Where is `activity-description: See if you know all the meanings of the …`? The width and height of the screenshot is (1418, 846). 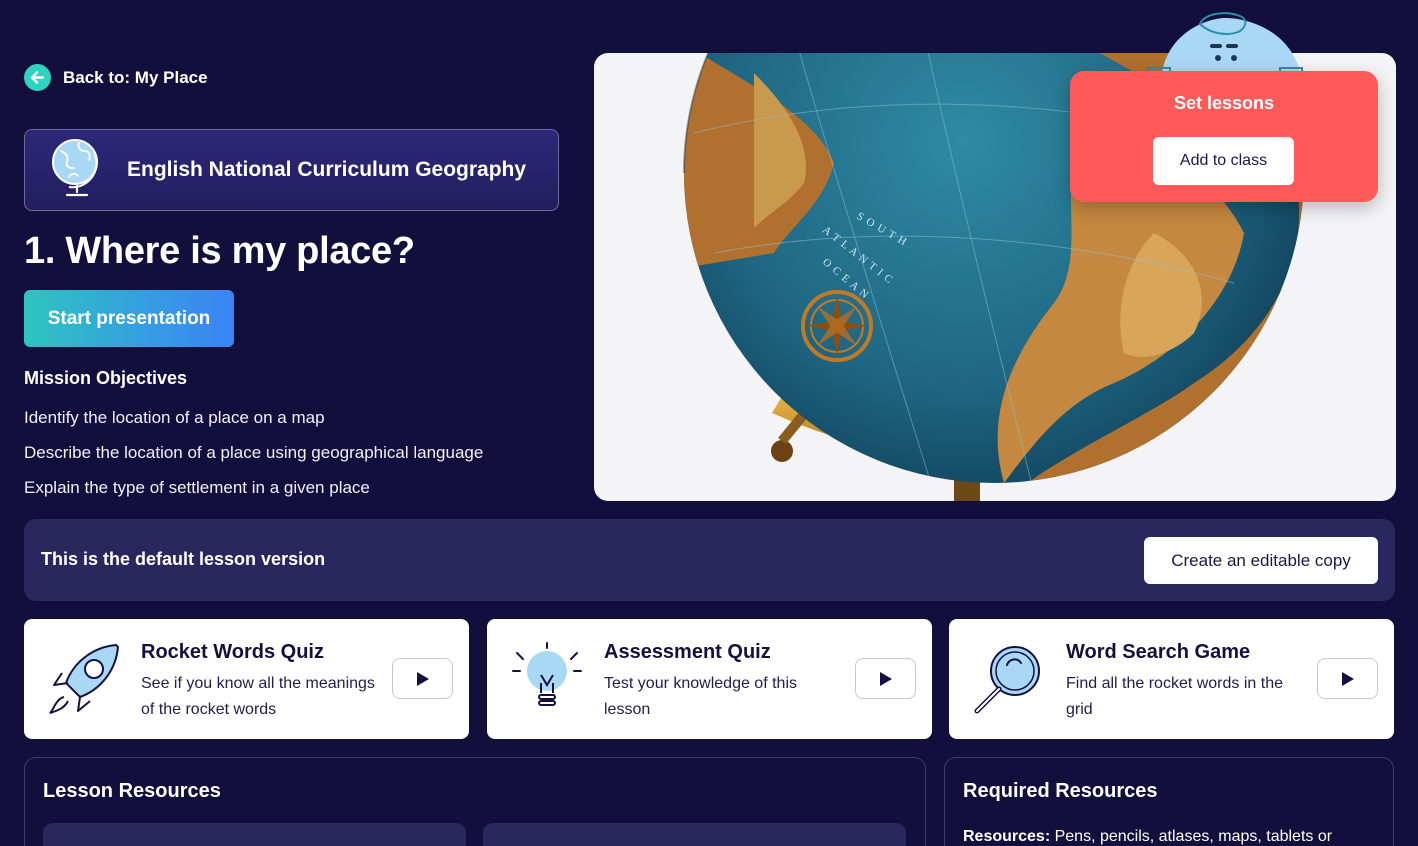 activity-description: See if you know all the meanings of the … is located at coordinates (258, 696).